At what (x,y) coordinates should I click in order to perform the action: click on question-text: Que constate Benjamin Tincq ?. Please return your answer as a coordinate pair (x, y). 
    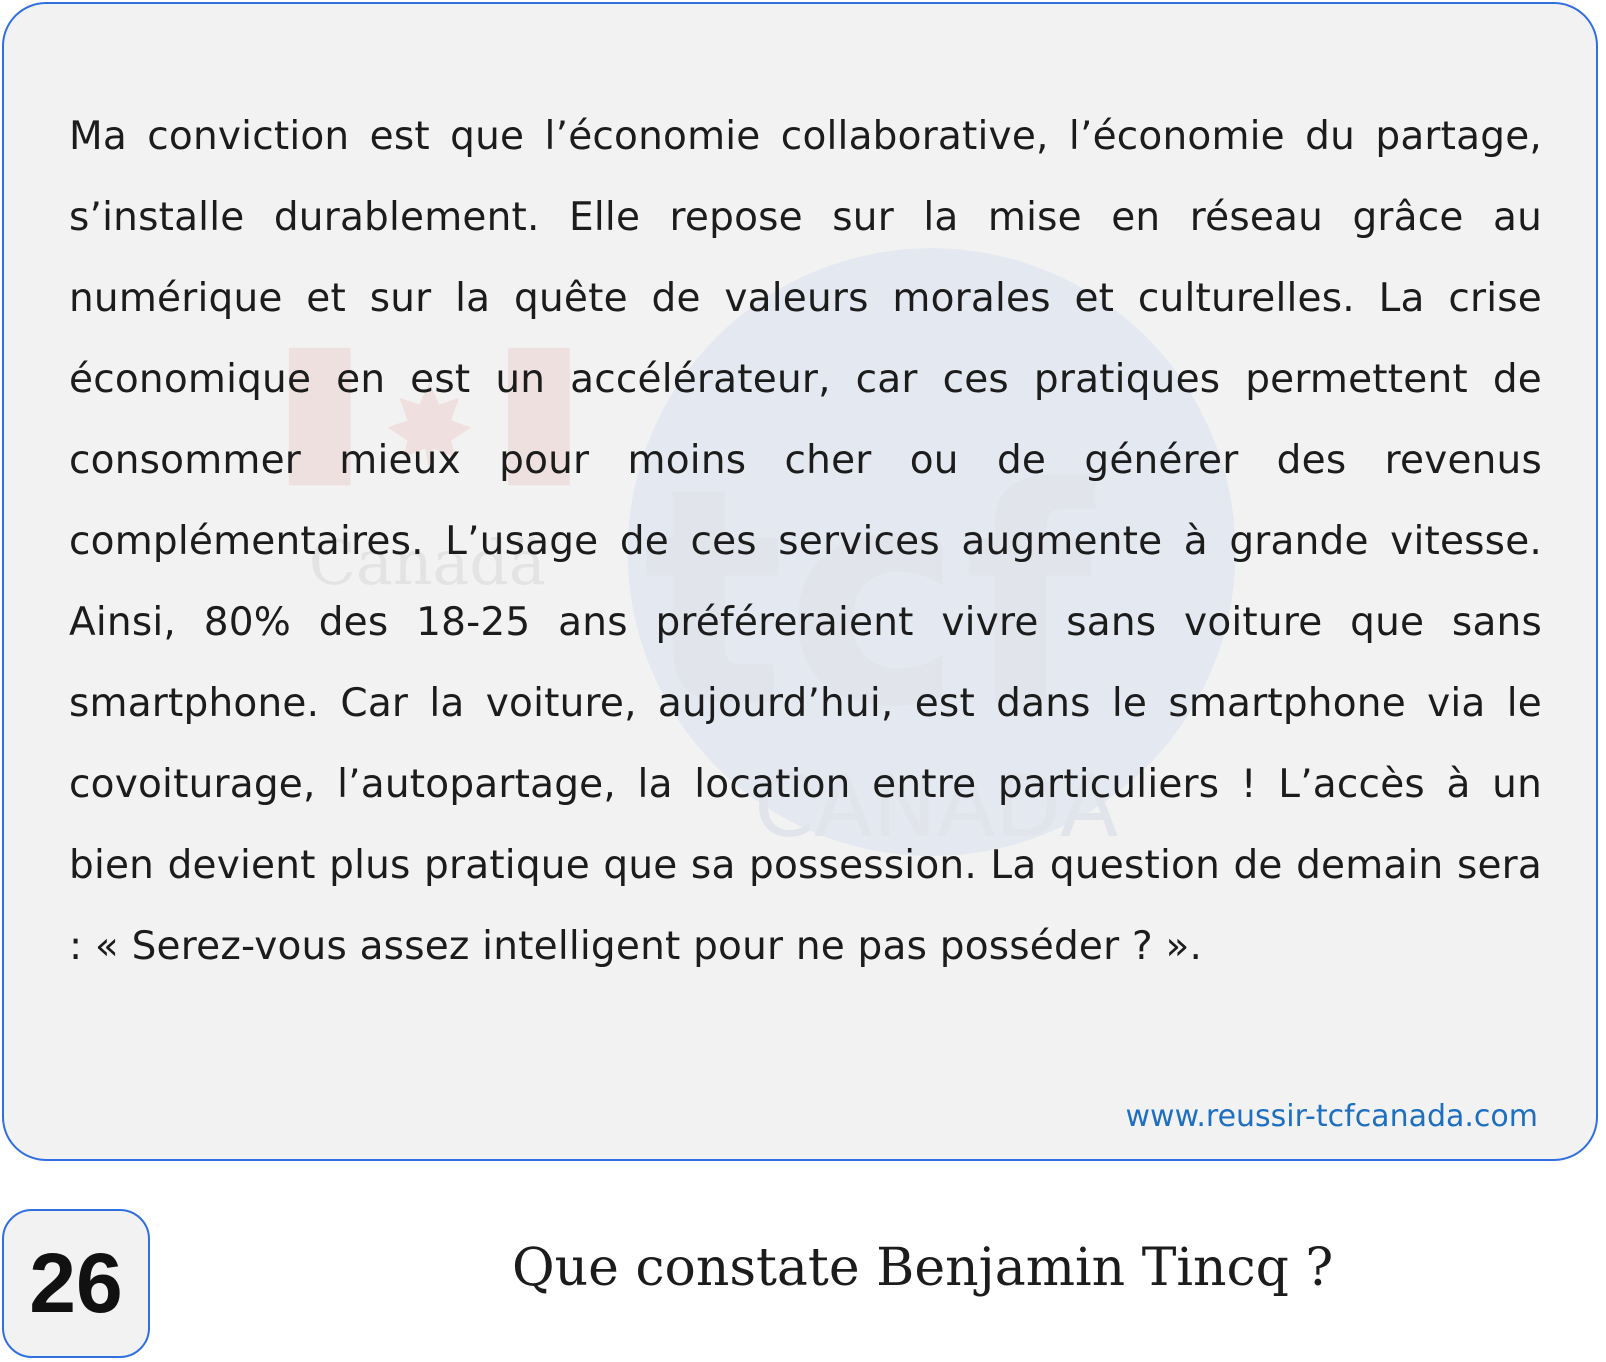
    Looking at the image, I should click on (923, 1268).